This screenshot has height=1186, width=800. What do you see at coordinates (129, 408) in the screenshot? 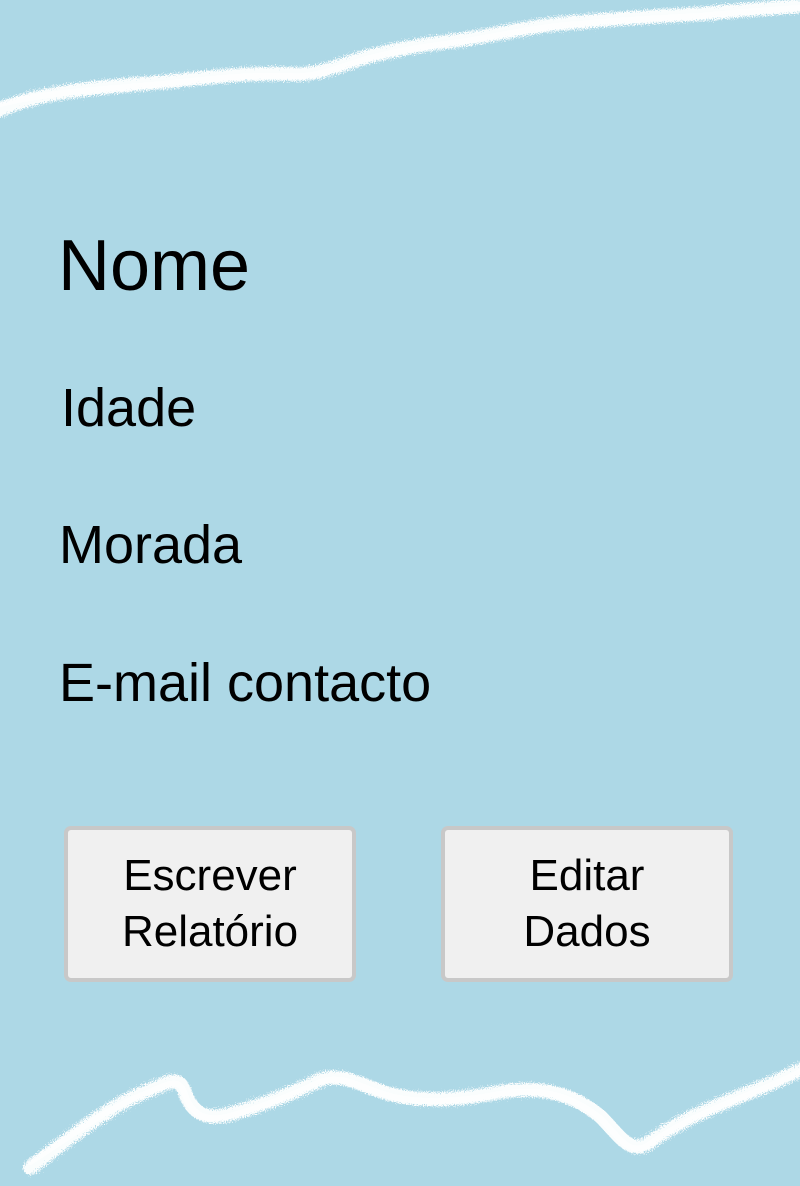
I see `age-label: Idade` at bounding box center [129, 408].